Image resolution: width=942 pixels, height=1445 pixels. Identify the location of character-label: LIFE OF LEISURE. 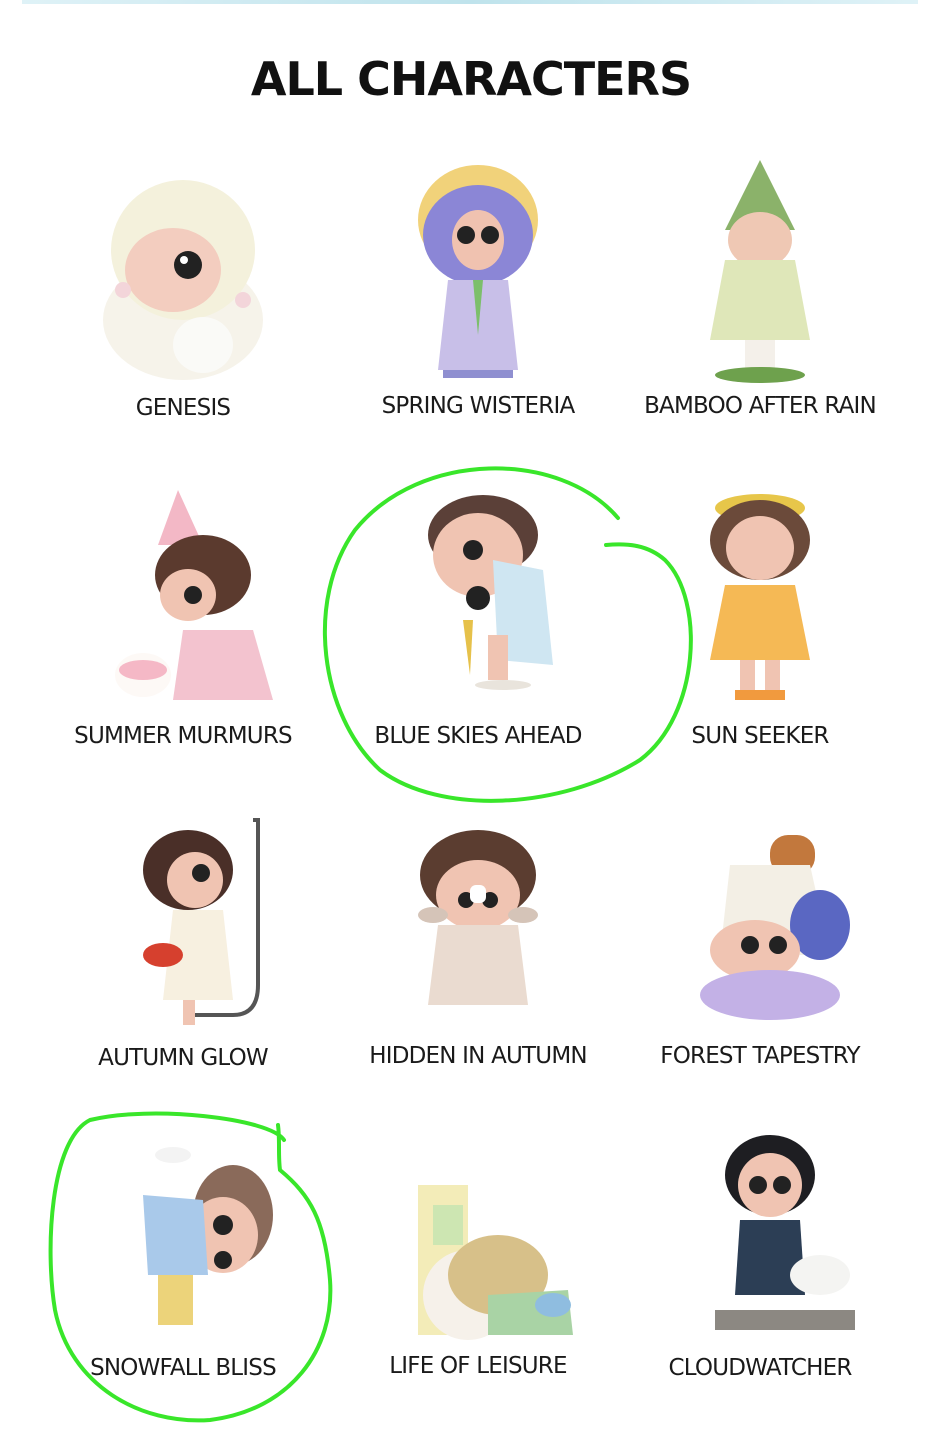
(478, 1366).